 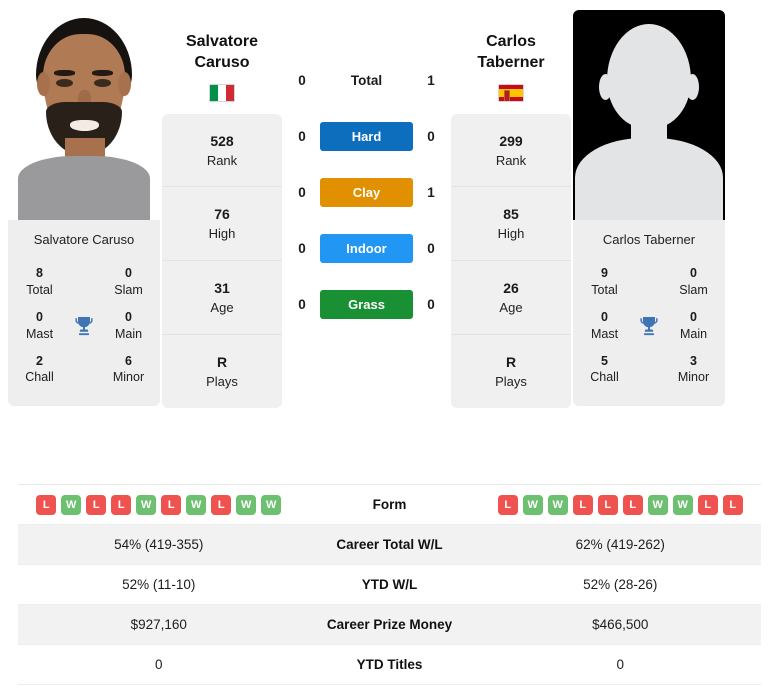 What do you see at coordinates (511, 41) in the screenshot?
I see `right-player-first-name: Carlos` at bounding box center [511, 41].